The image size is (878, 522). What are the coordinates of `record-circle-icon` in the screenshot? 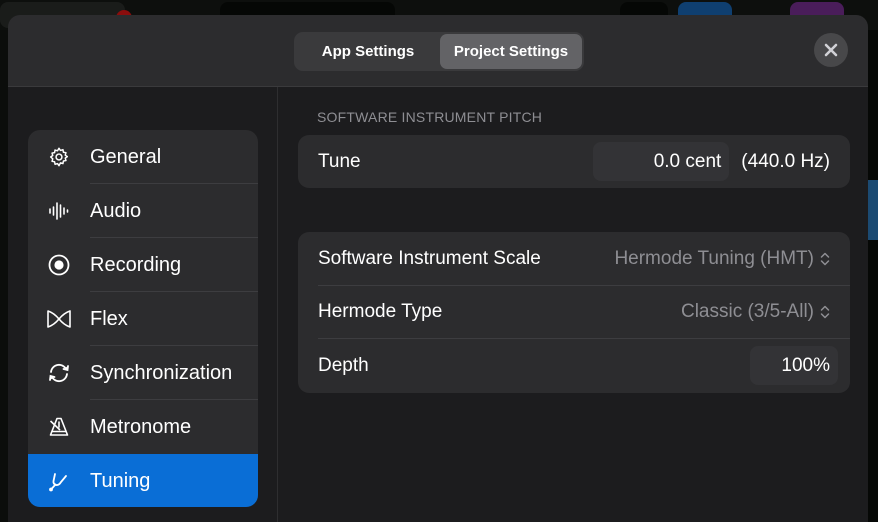 It's located at (59, 265).